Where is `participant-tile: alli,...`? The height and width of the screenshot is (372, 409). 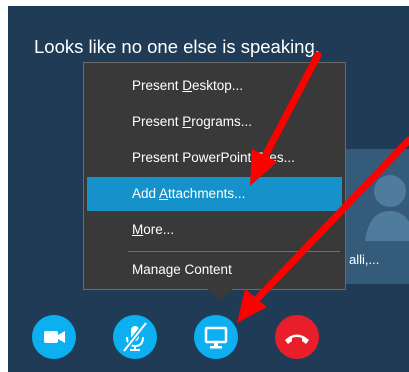 participant-tile: alli,... is located at coordinates (377, 216).